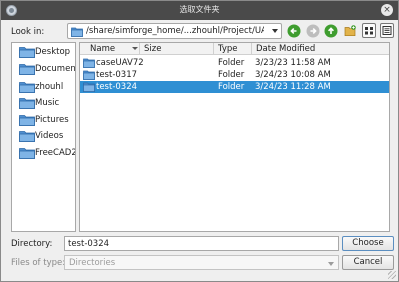 The height and width of the screenshot is (282, 399). I want to click on directory-input, so click(201, 243).